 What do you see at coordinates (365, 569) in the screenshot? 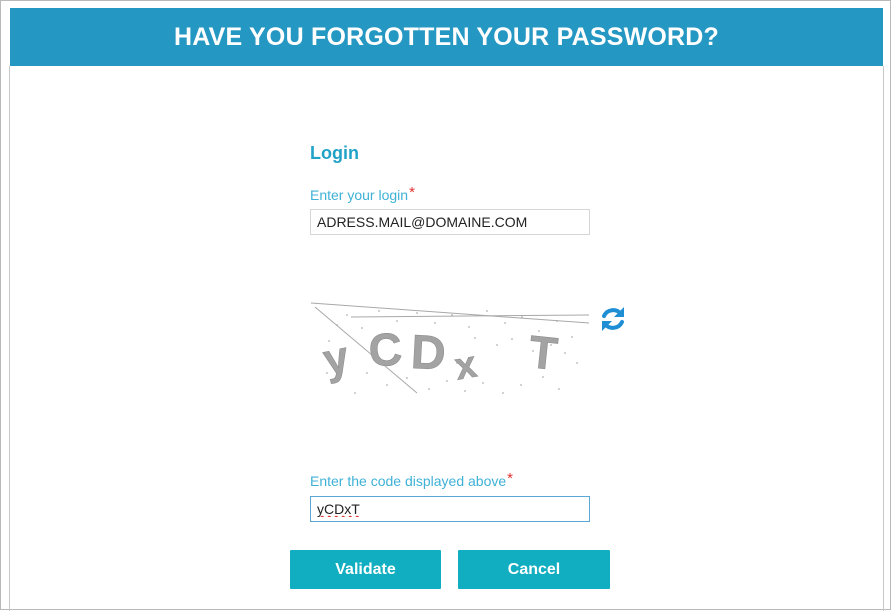
I see `validate-button: Validate` at bounding box center [365, 569].